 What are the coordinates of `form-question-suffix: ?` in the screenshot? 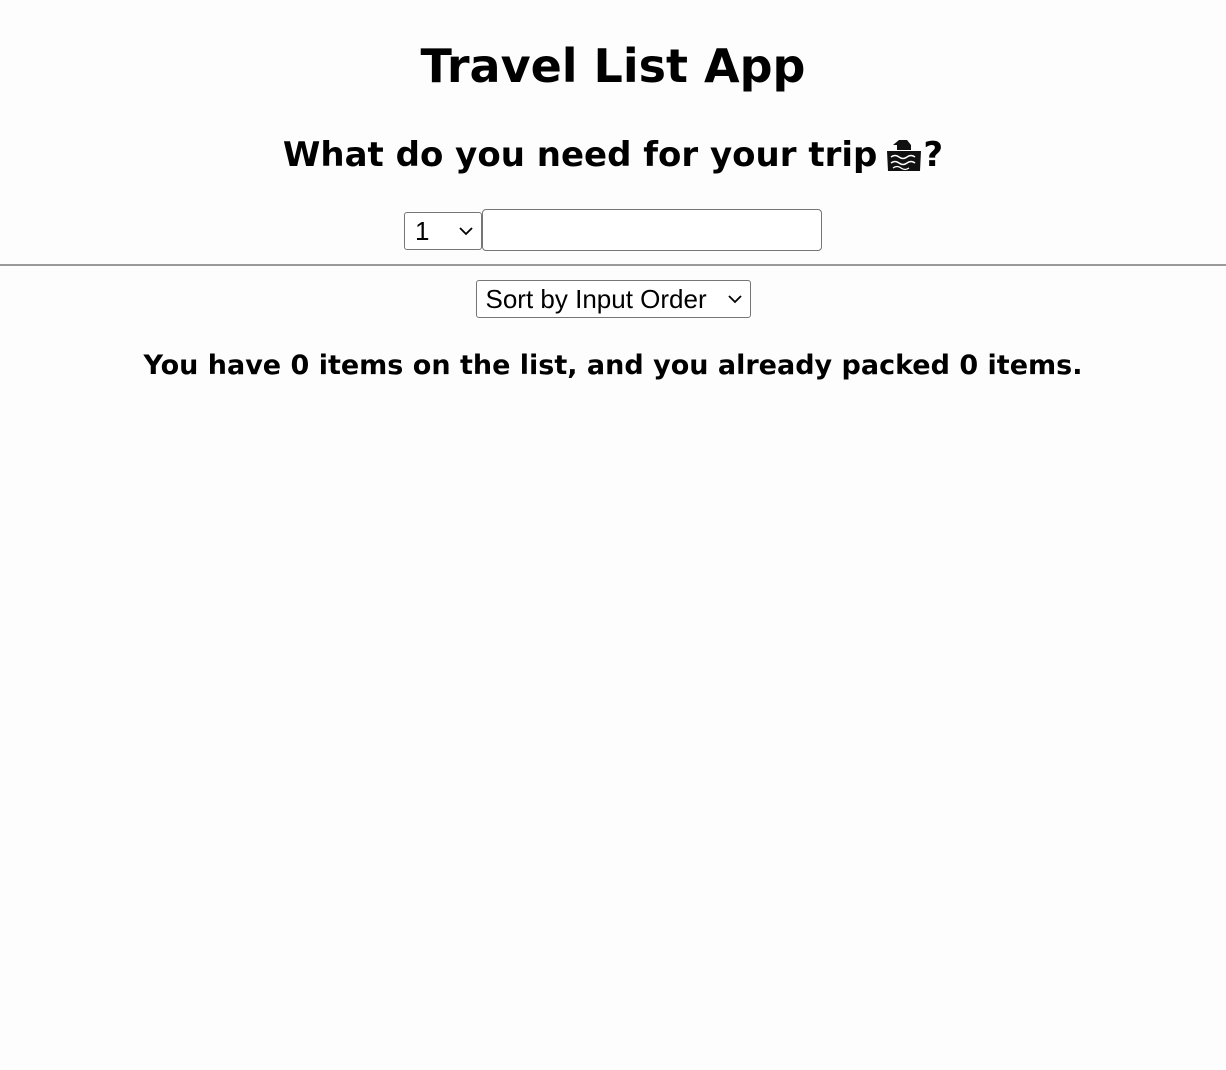 It's located at (933, 155).